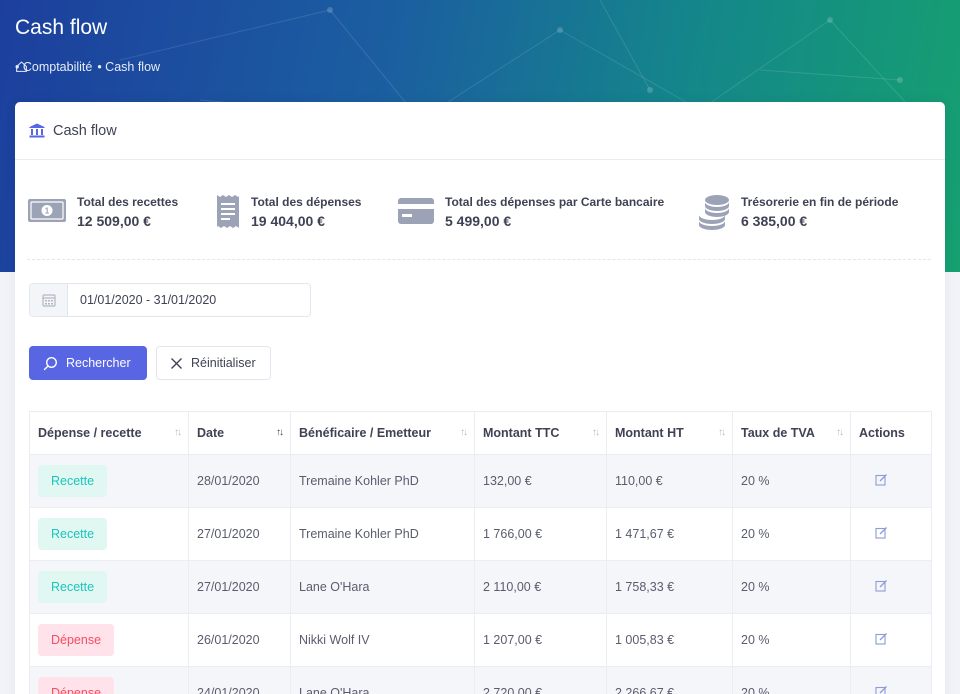 This screenshot has width=960, height=694. Describe the element at coordinates (239, 640) in the screenshot. I see `cell-date: 26/01/2020` at that location.